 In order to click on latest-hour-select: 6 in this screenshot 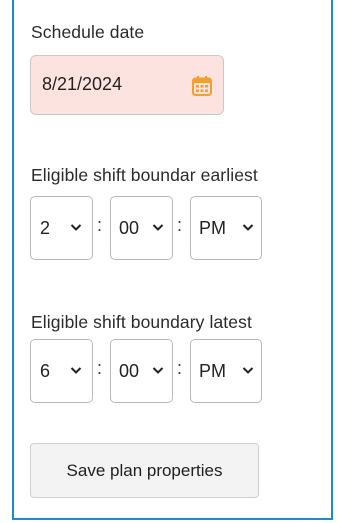, I will do `click(61, 371)`.